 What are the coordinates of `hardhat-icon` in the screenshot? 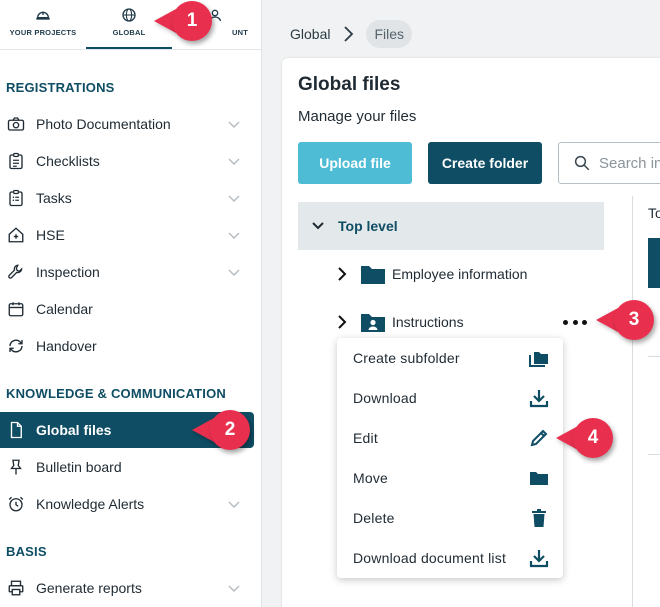 It's located at (43, 15).